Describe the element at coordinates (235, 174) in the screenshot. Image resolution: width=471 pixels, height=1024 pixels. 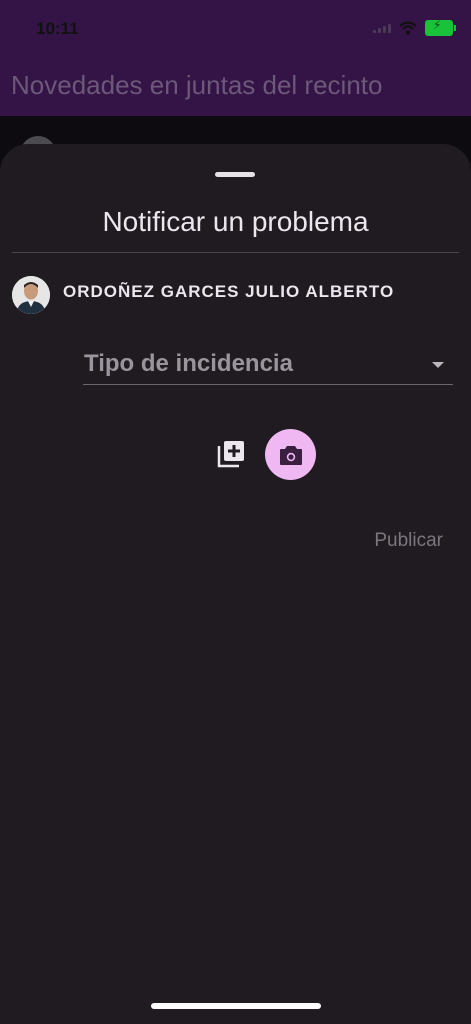
I see `sheet-drag-handle` at that location.